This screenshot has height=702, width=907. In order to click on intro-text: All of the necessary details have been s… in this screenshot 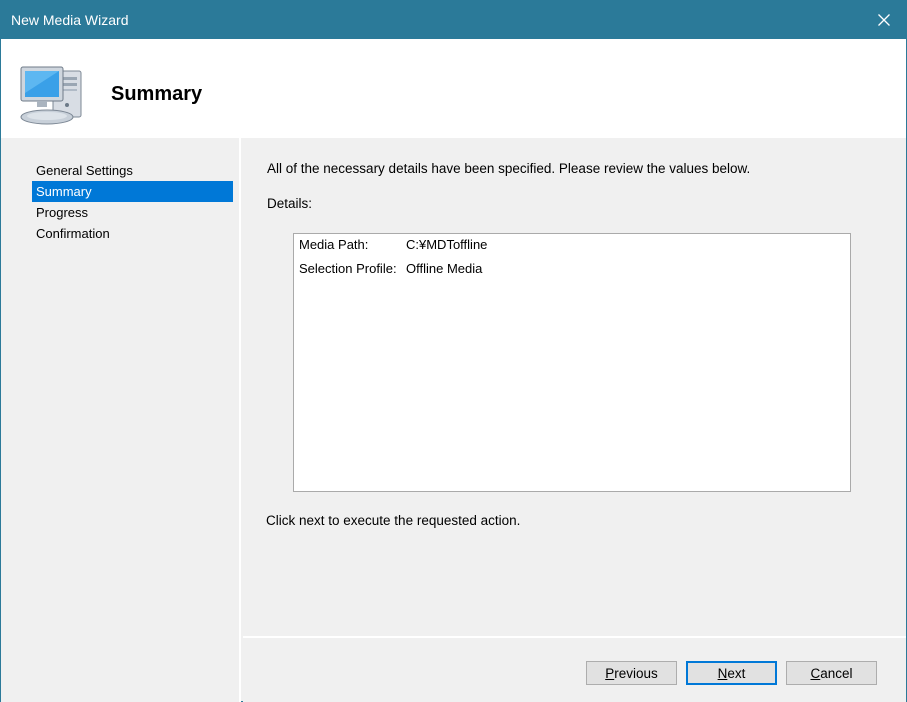, I will do `click(509, 168)`.